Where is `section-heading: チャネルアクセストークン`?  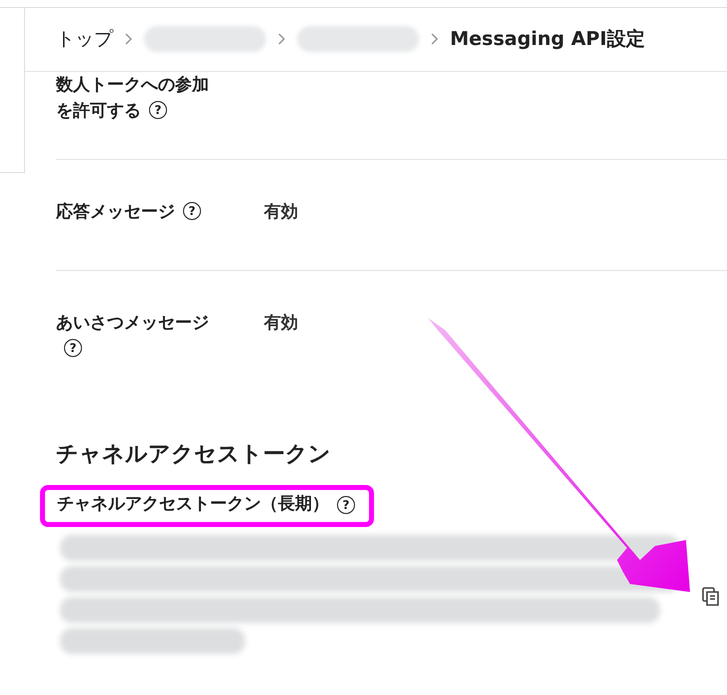 section-heading: チャネルアクセストークン is located at coordinates (194, 455).